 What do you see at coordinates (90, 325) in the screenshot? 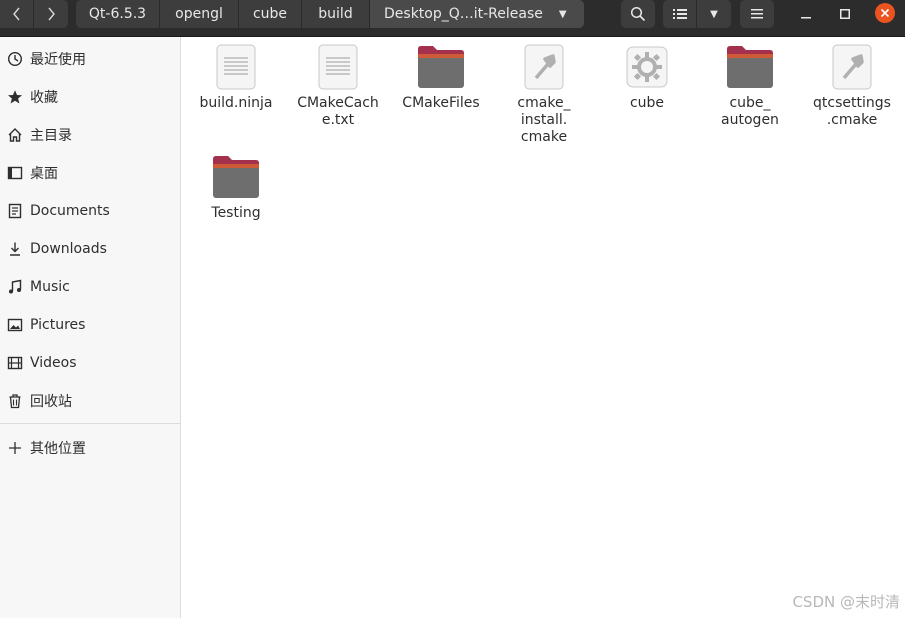
I see `sidebar-item-pictures: Pictures` at bounding box center [90, 325].